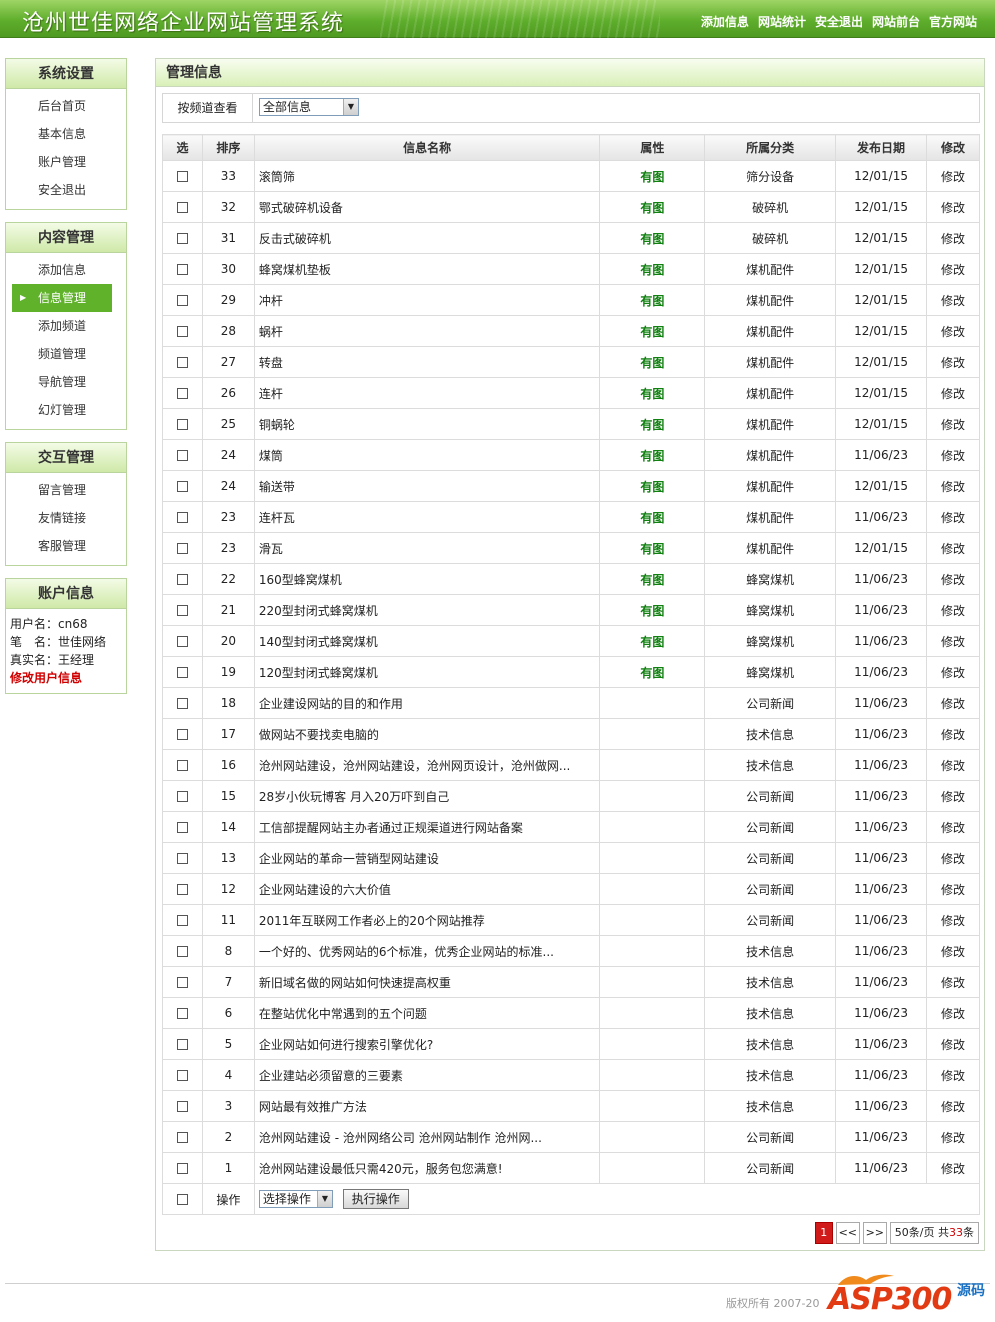 The image size is (995, 1322). Describe the element at coordinates (847, 1233) in the screenshot. I see `page-prev-button: <<` at that location.